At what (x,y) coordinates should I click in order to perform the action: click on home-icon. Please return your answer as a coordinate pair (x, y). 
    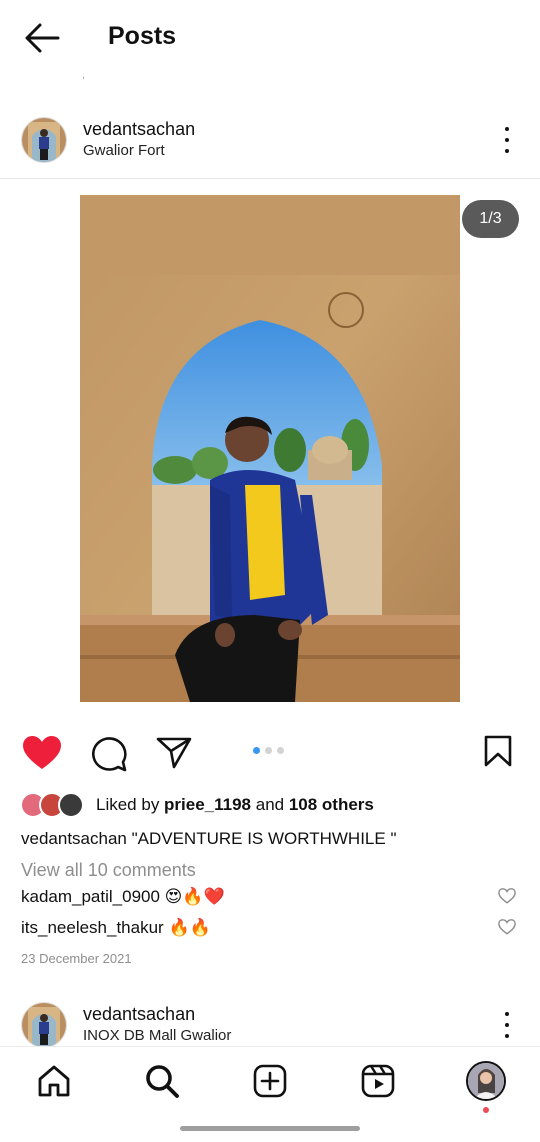
    Looking at the image, I should click on (54, 1081).